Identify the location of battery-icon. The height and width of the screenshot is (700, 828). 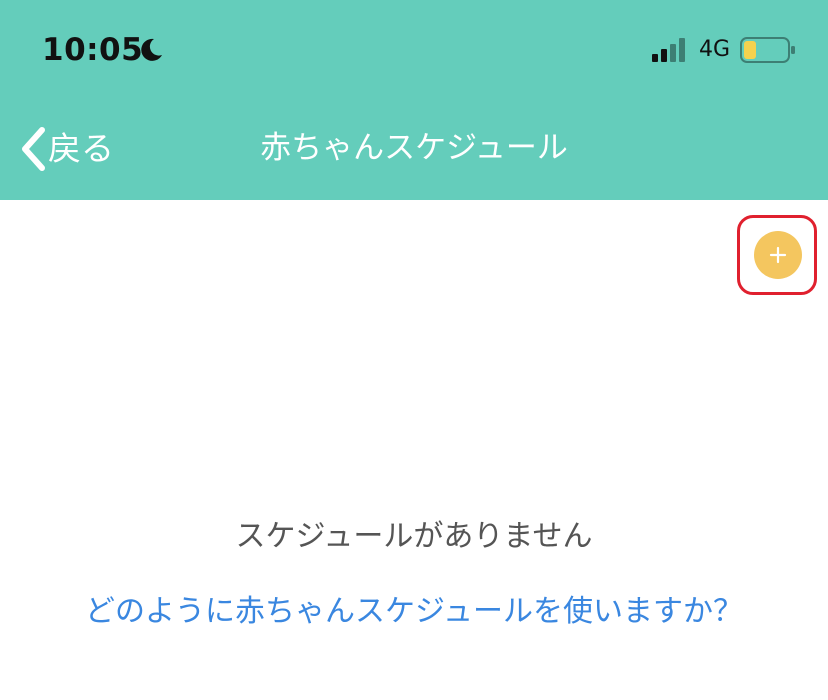
(767, 50).